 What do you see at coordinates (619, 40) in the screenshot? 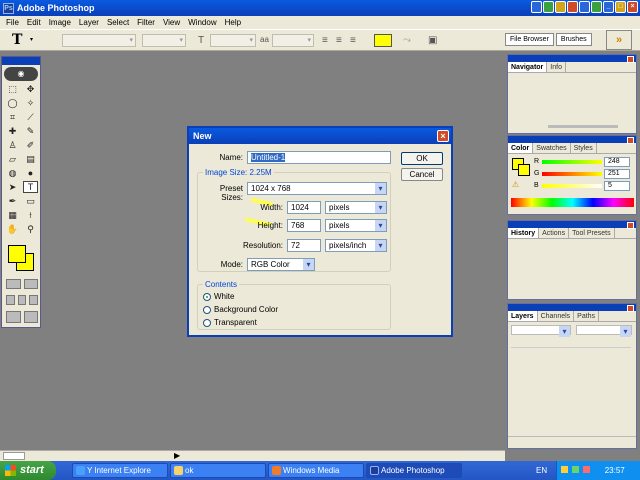
I see `palette-well-expand-icon: »` at bounding box center [619, 40].